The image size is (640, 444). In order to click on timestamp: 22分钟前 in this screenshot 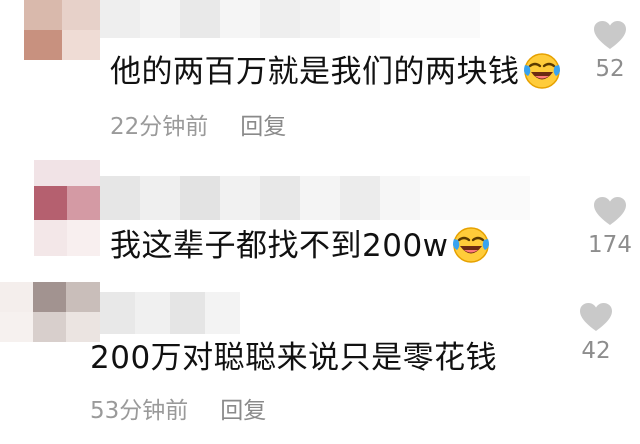, I will do `click(159, 127)`.